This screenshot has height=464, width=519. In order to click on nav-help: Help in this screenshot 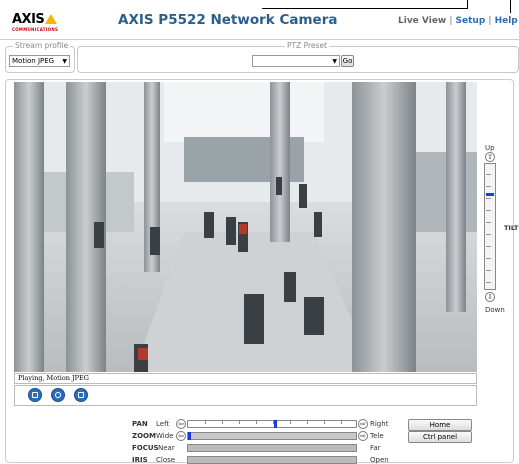, I will do `click(506, 21)`.